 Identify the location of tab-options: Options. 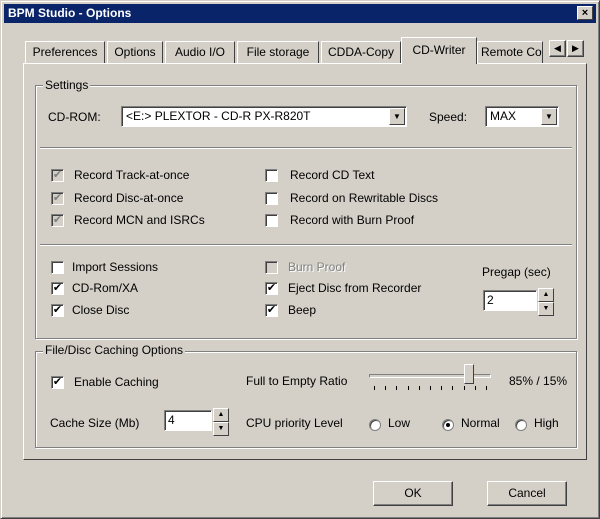
(135, 52).